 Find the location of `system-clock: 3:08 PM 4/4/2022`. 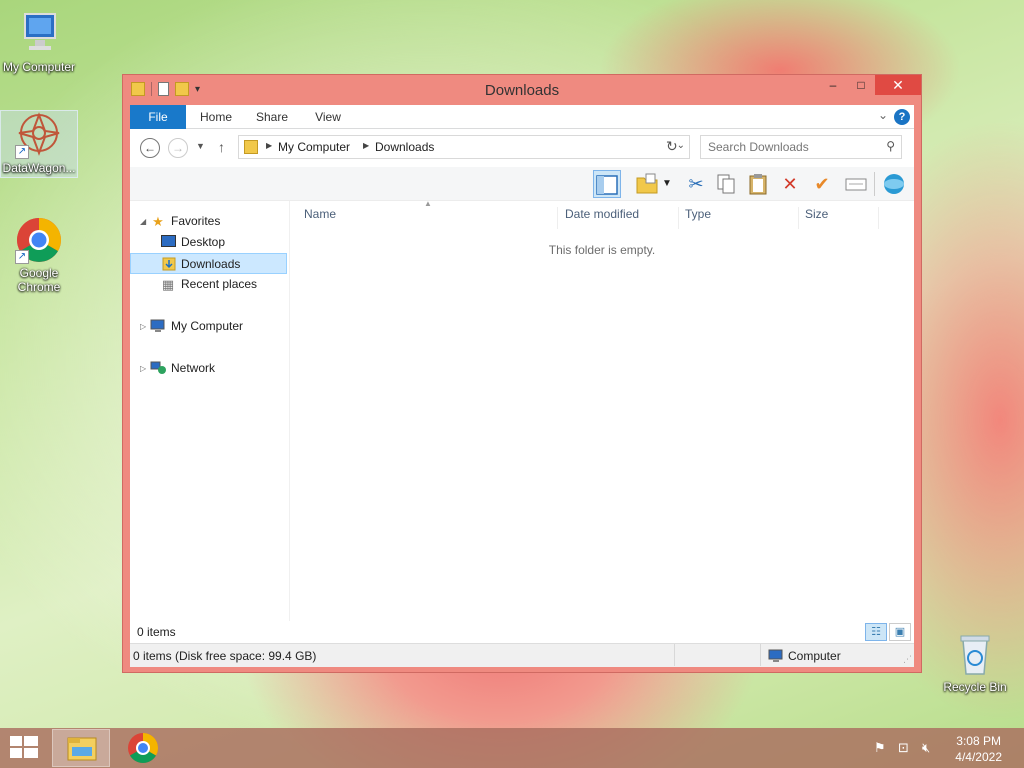

system-clock: 3:08 PM 4/4/2022 is located at coordinates (978, 749).